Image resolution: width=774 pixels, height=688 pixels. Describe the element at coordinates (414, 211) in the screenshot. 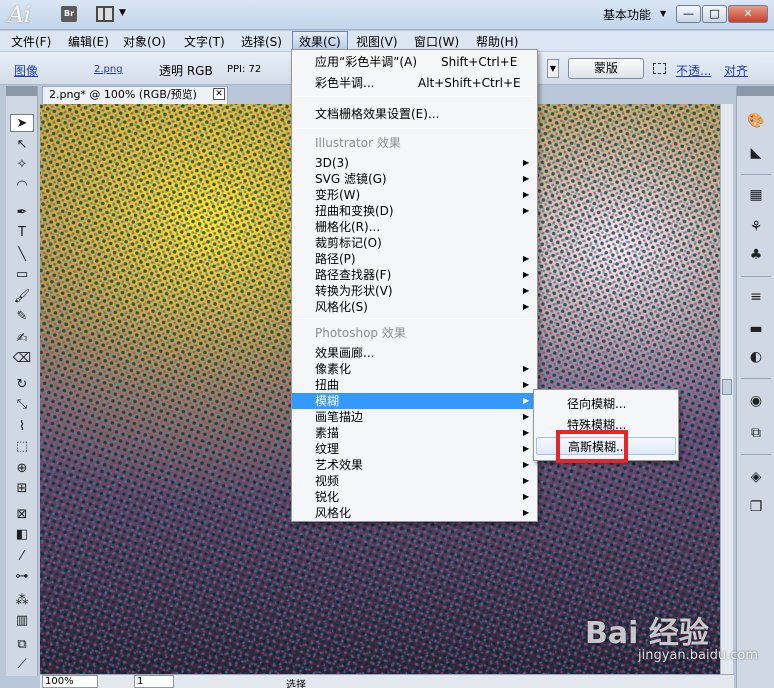

I see `menu-item-distort-transform: 扭曲和变换(D) ▶` at that location.